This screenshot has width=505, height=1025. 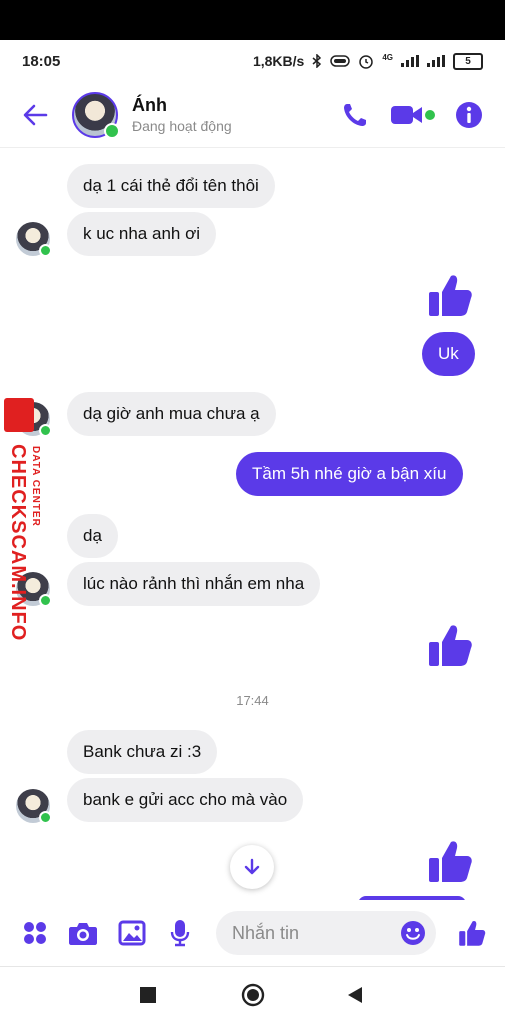 What do you see at coordinates (355, 115) in the screenshot?
I see `phone-call-icon` at bounding box center [355, 115].